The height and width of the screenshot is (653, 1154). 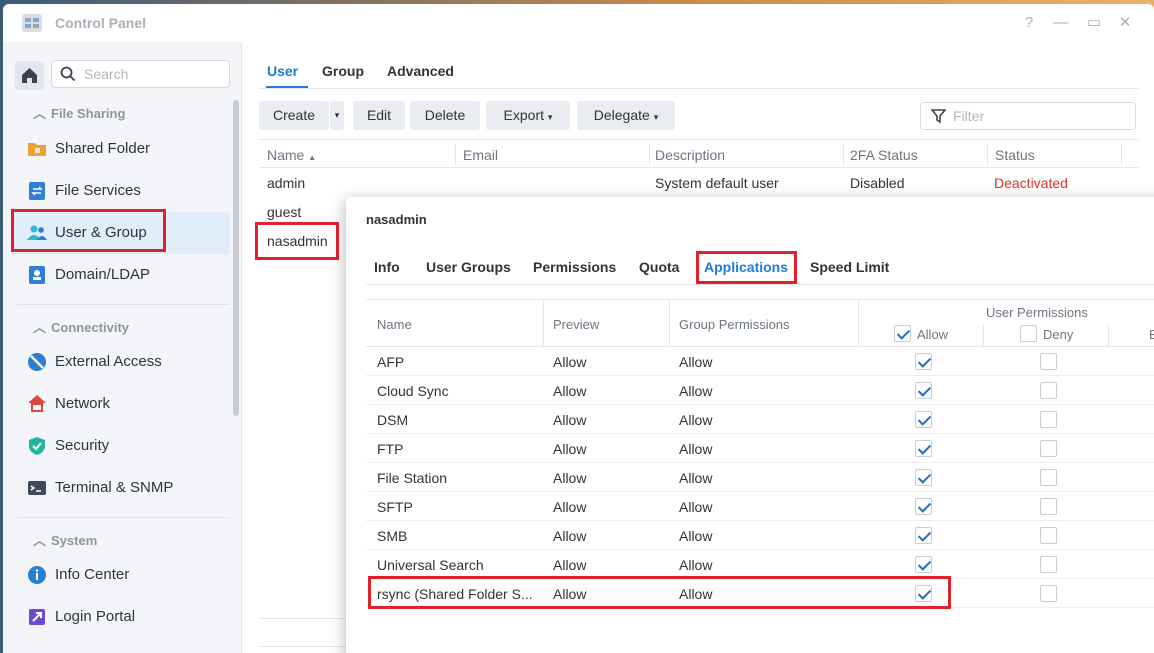 What do you see at coordinates (396, 219) in the screenshot?
I see `dialog-title: nasadmin` at bounding box center [396, 219].